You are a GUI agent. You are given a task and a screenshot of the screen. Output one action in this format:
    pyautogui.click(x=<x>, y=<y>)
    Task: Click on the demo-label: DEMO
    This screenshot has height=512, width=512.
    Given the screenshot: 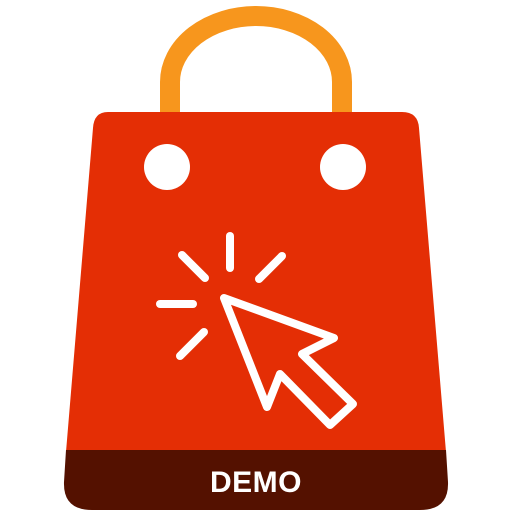 What is the action you would take?
    pyautogui.click(x=256, y=482)
    